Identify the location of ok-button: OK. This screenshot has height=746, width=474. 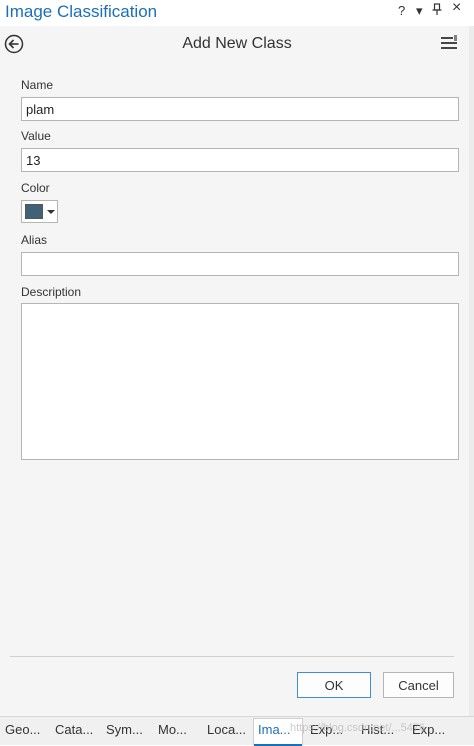
(334, 685).